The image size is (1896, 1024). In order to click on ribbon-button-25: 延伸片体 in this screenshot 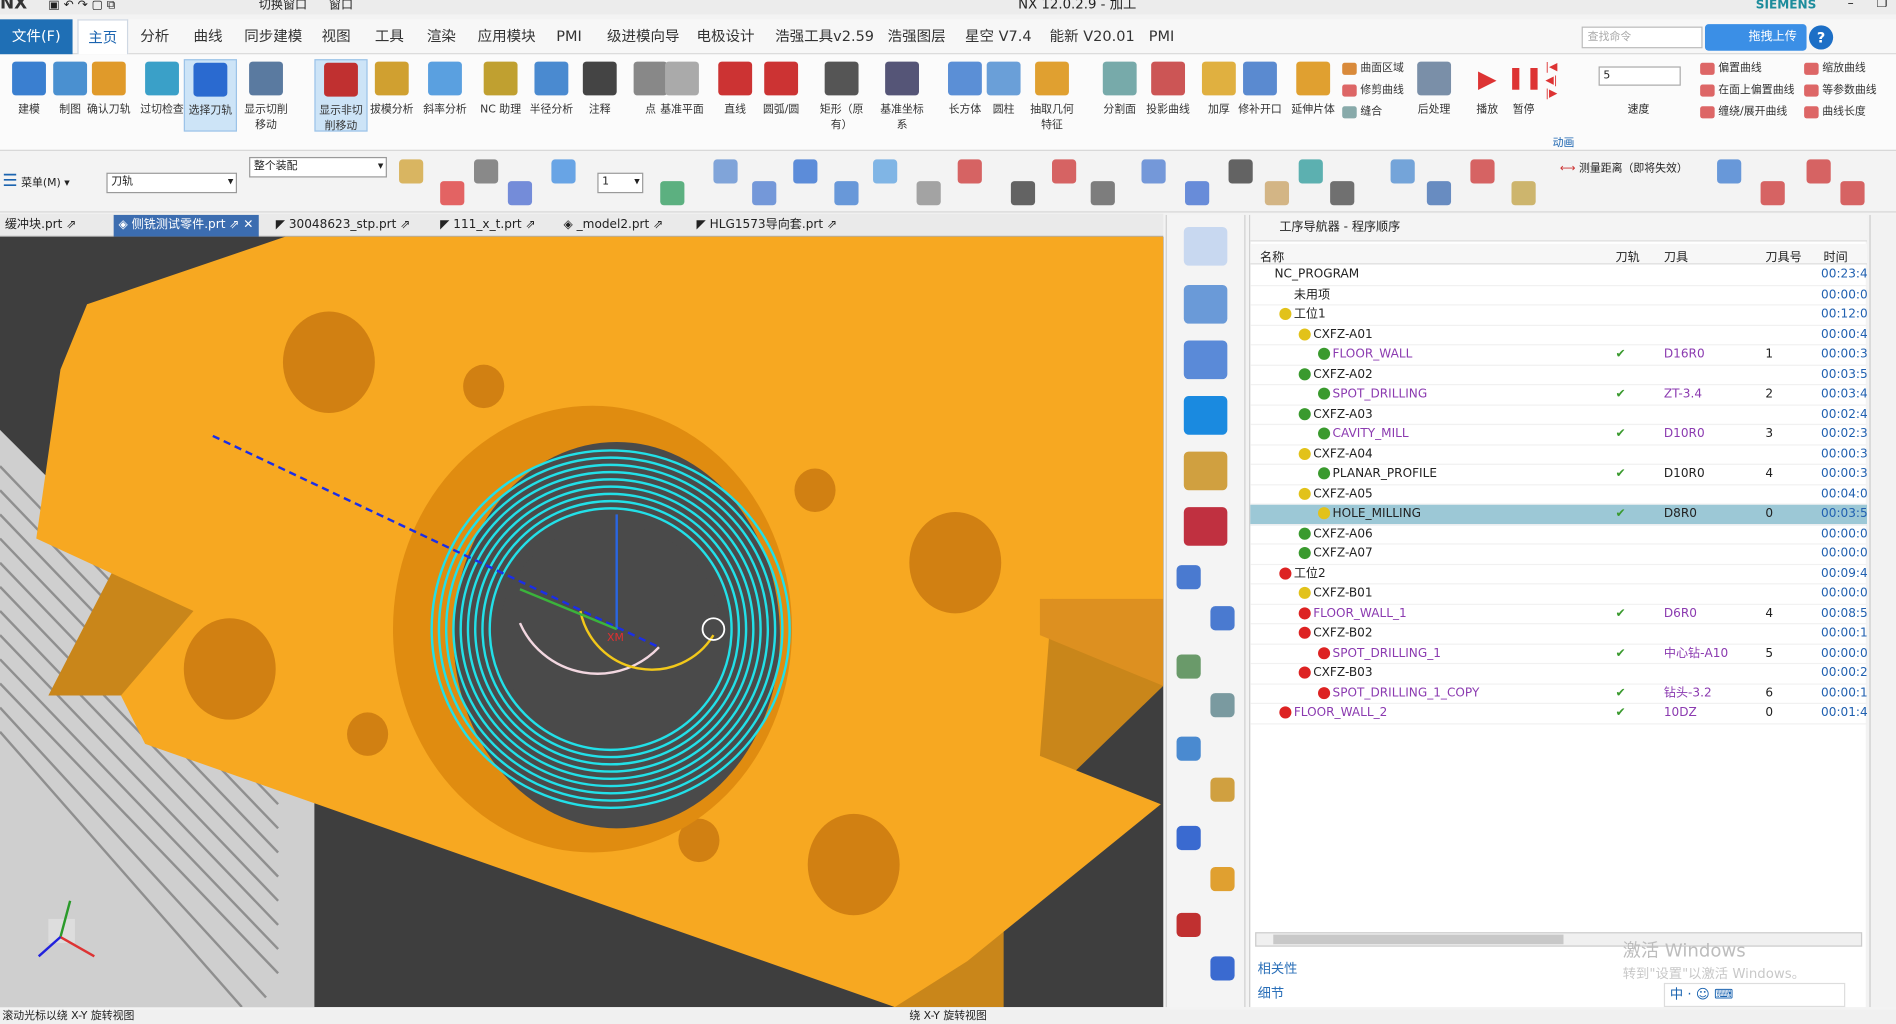, I will do `click(1313, 95)`.